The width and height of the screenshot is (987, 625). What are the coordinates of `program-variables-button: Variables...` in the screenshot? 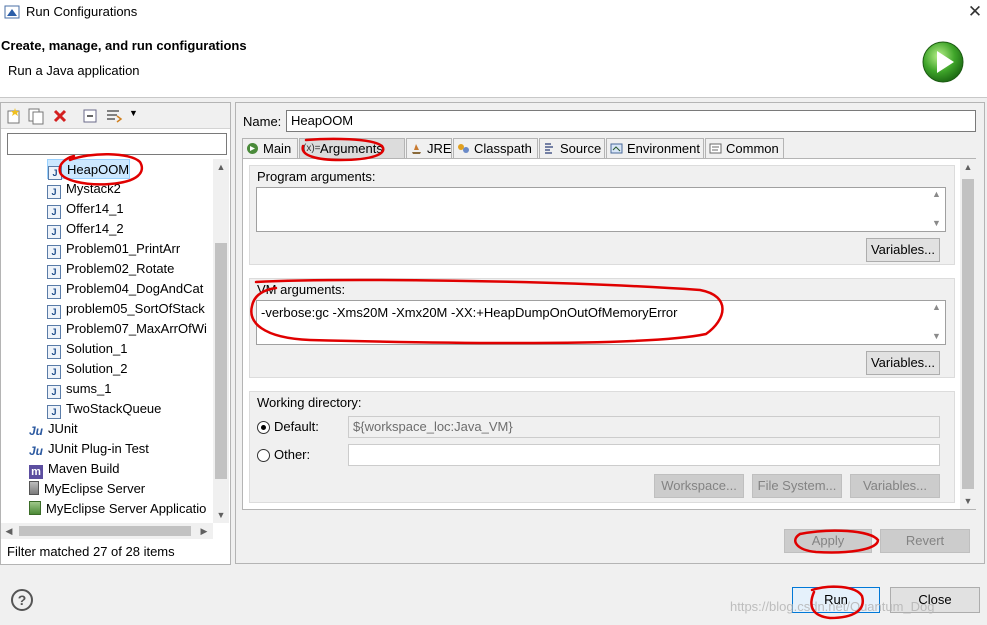 It's located at (903, 250).